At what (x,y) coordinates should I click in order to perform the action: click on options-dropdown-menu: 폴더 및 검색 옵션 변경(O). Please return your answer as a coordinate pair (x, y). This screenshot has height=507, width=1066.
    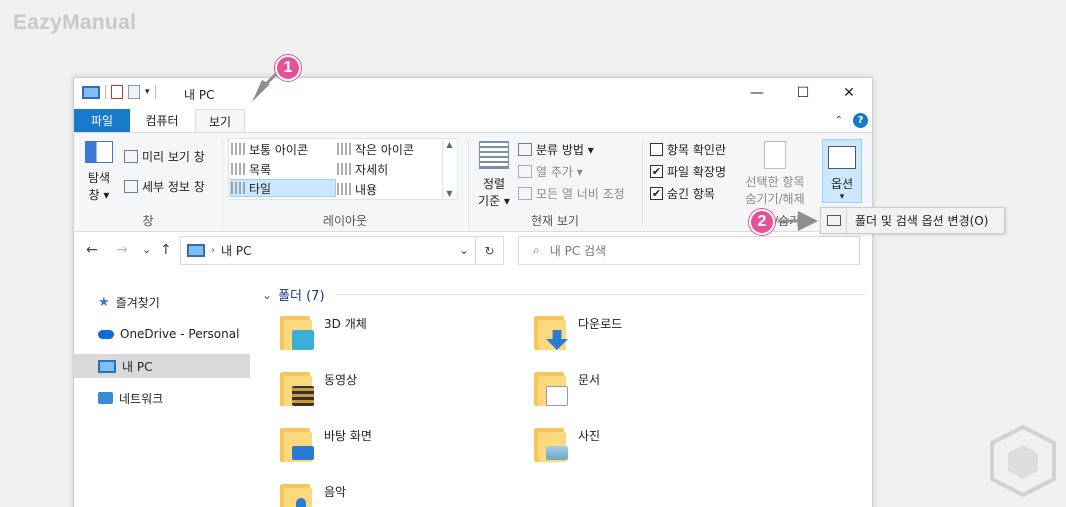
    Looking at the image, I should click on (912, 220).